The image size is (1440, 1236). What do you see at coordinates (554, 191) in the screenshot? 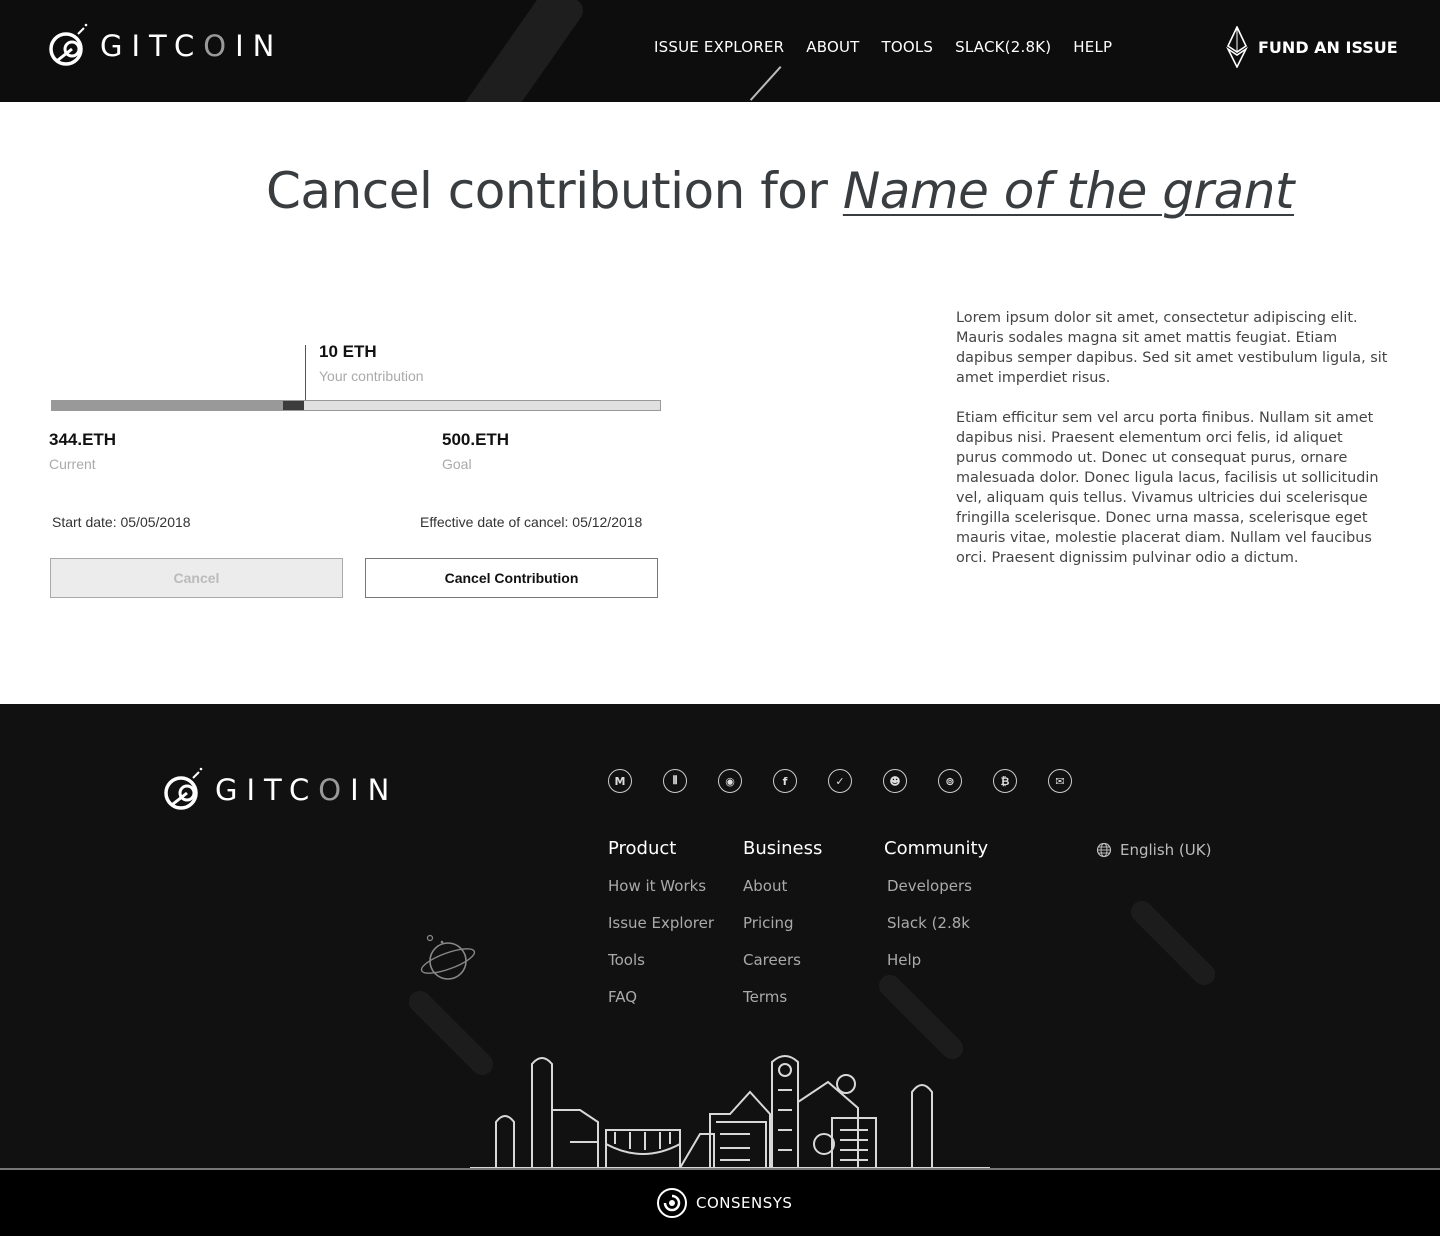
I see `page-title-prefix: Cancel contribution for` at bounding box center [554, 191].